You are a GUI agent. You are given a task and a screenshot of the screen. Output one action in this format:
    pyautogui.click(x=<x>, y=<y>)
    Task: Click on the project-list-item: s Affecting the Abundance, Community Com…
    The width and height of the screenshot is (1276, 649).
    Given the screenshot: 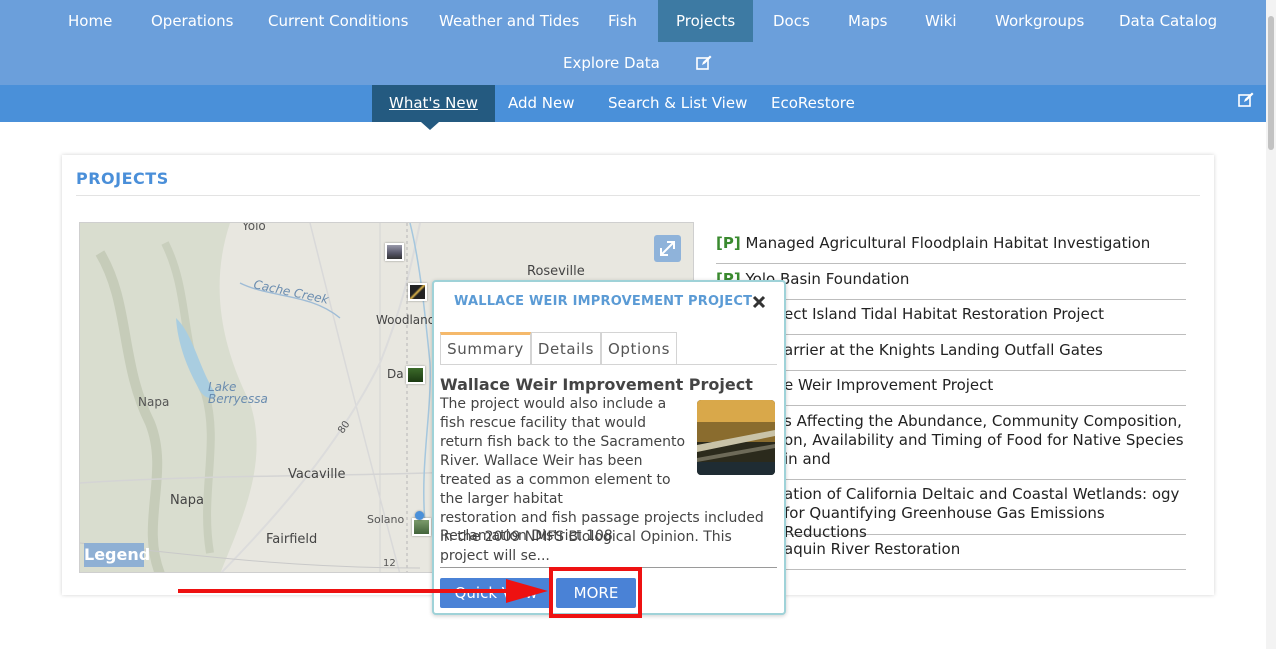 What is the action you would take?
    pyautogui.click(x=951, y=446)
    